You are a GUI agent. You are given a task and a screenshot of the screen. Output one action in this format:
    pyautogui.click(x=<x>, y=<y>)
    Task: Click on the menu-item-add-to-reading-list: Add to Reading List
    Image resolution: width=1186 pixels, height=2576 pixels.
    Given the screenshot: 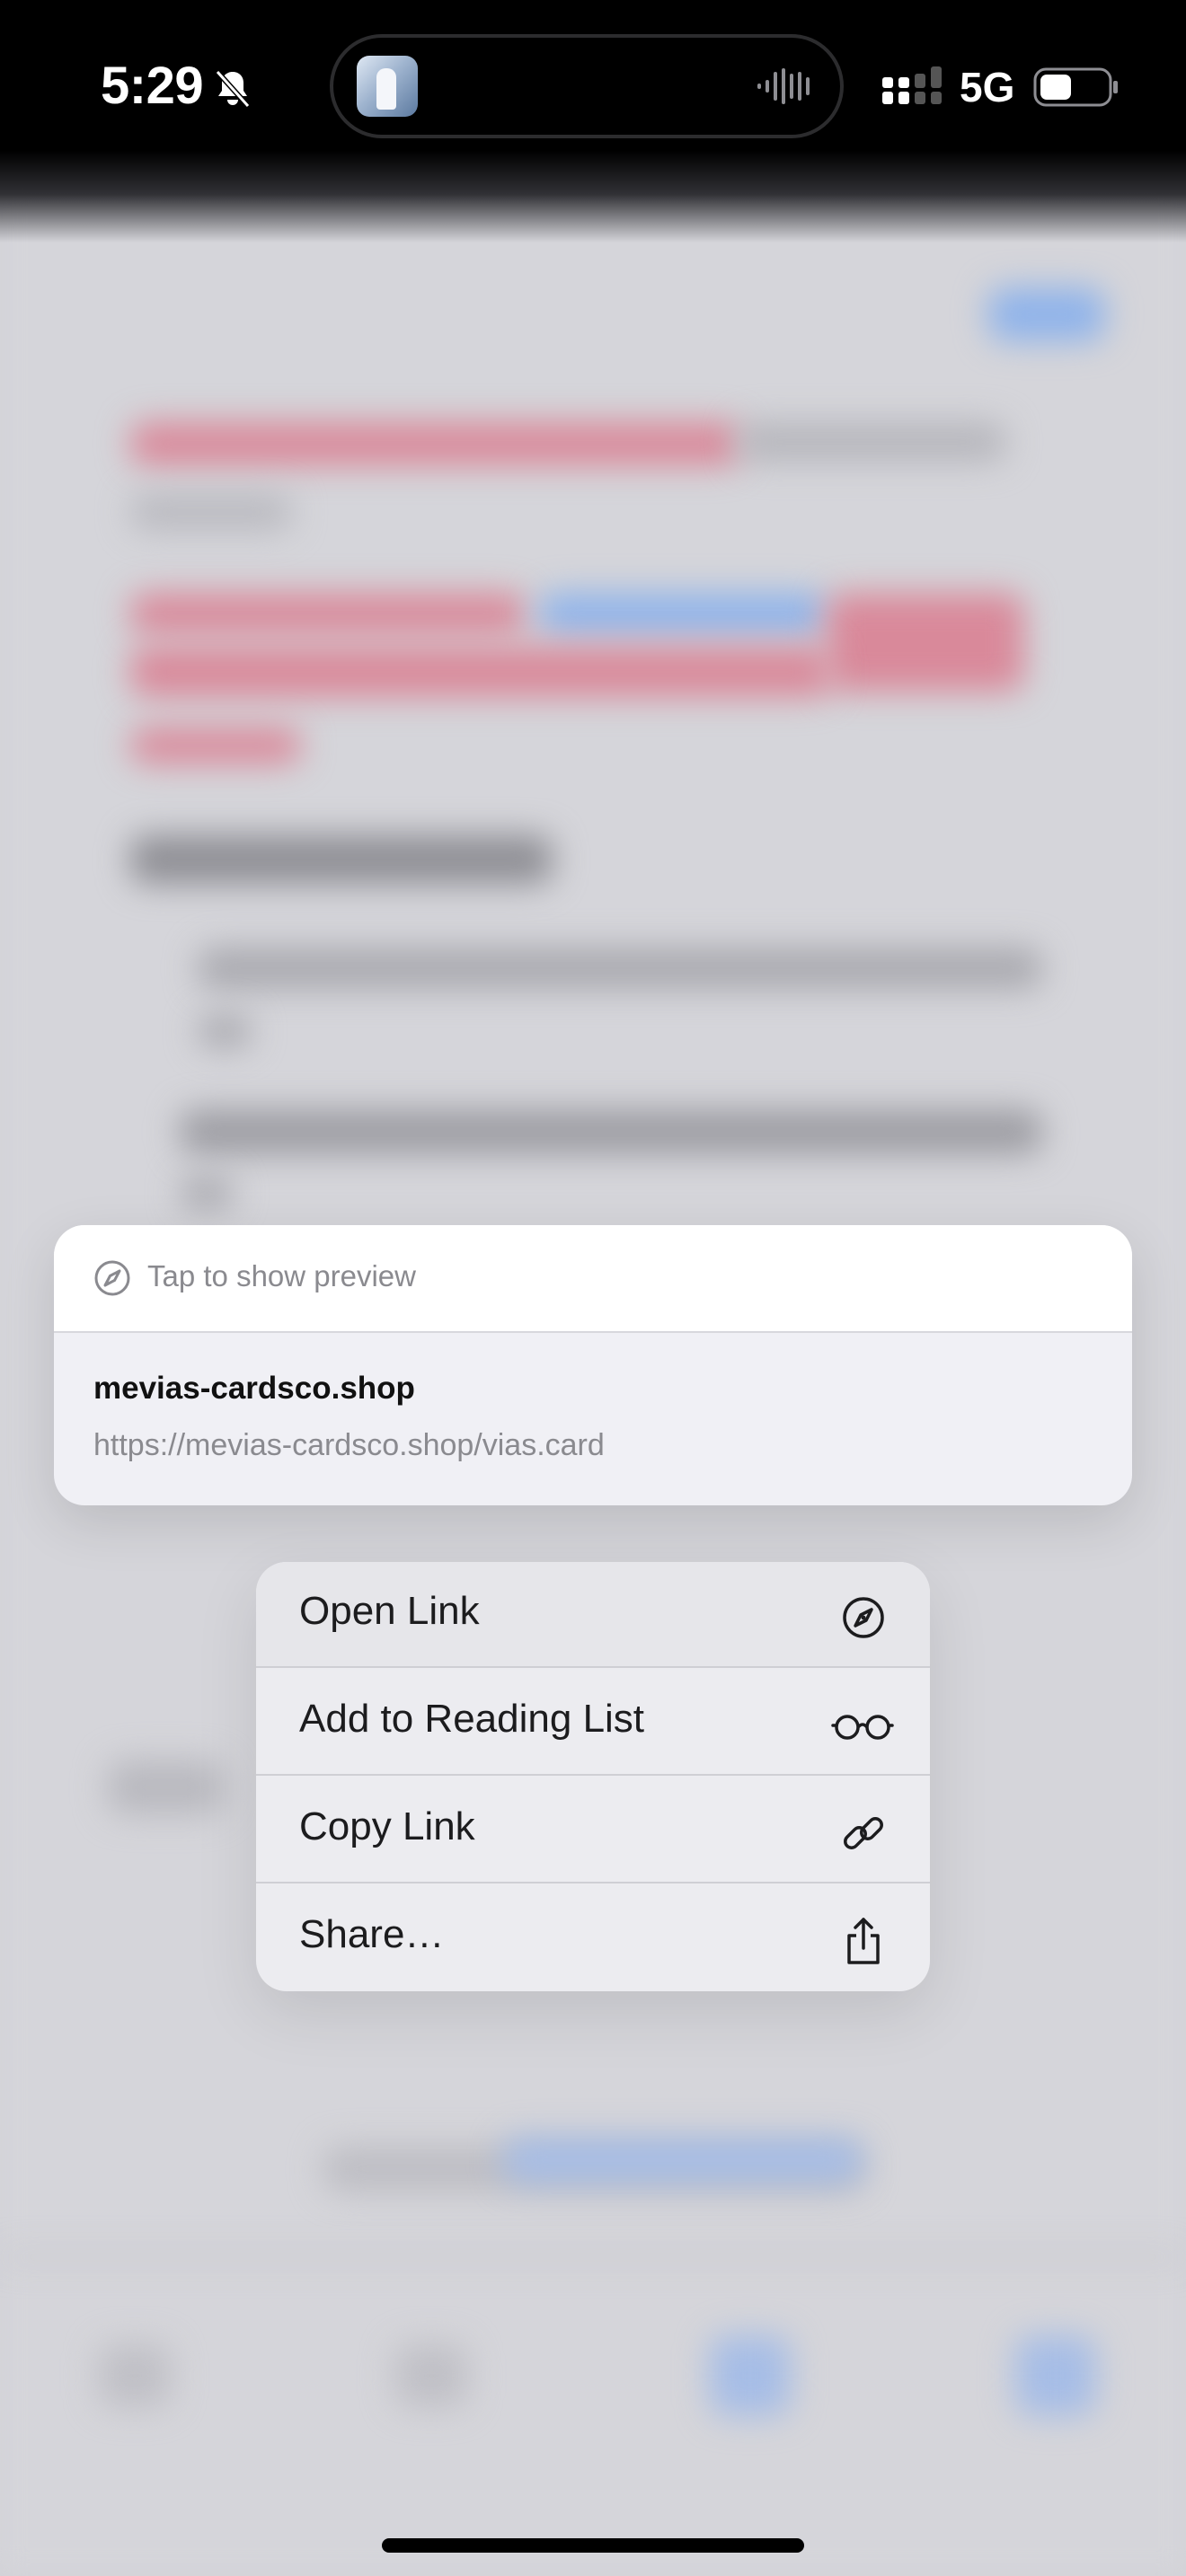 What is the action you would take?
    pyautogui.click(x=593, y=1723)
    